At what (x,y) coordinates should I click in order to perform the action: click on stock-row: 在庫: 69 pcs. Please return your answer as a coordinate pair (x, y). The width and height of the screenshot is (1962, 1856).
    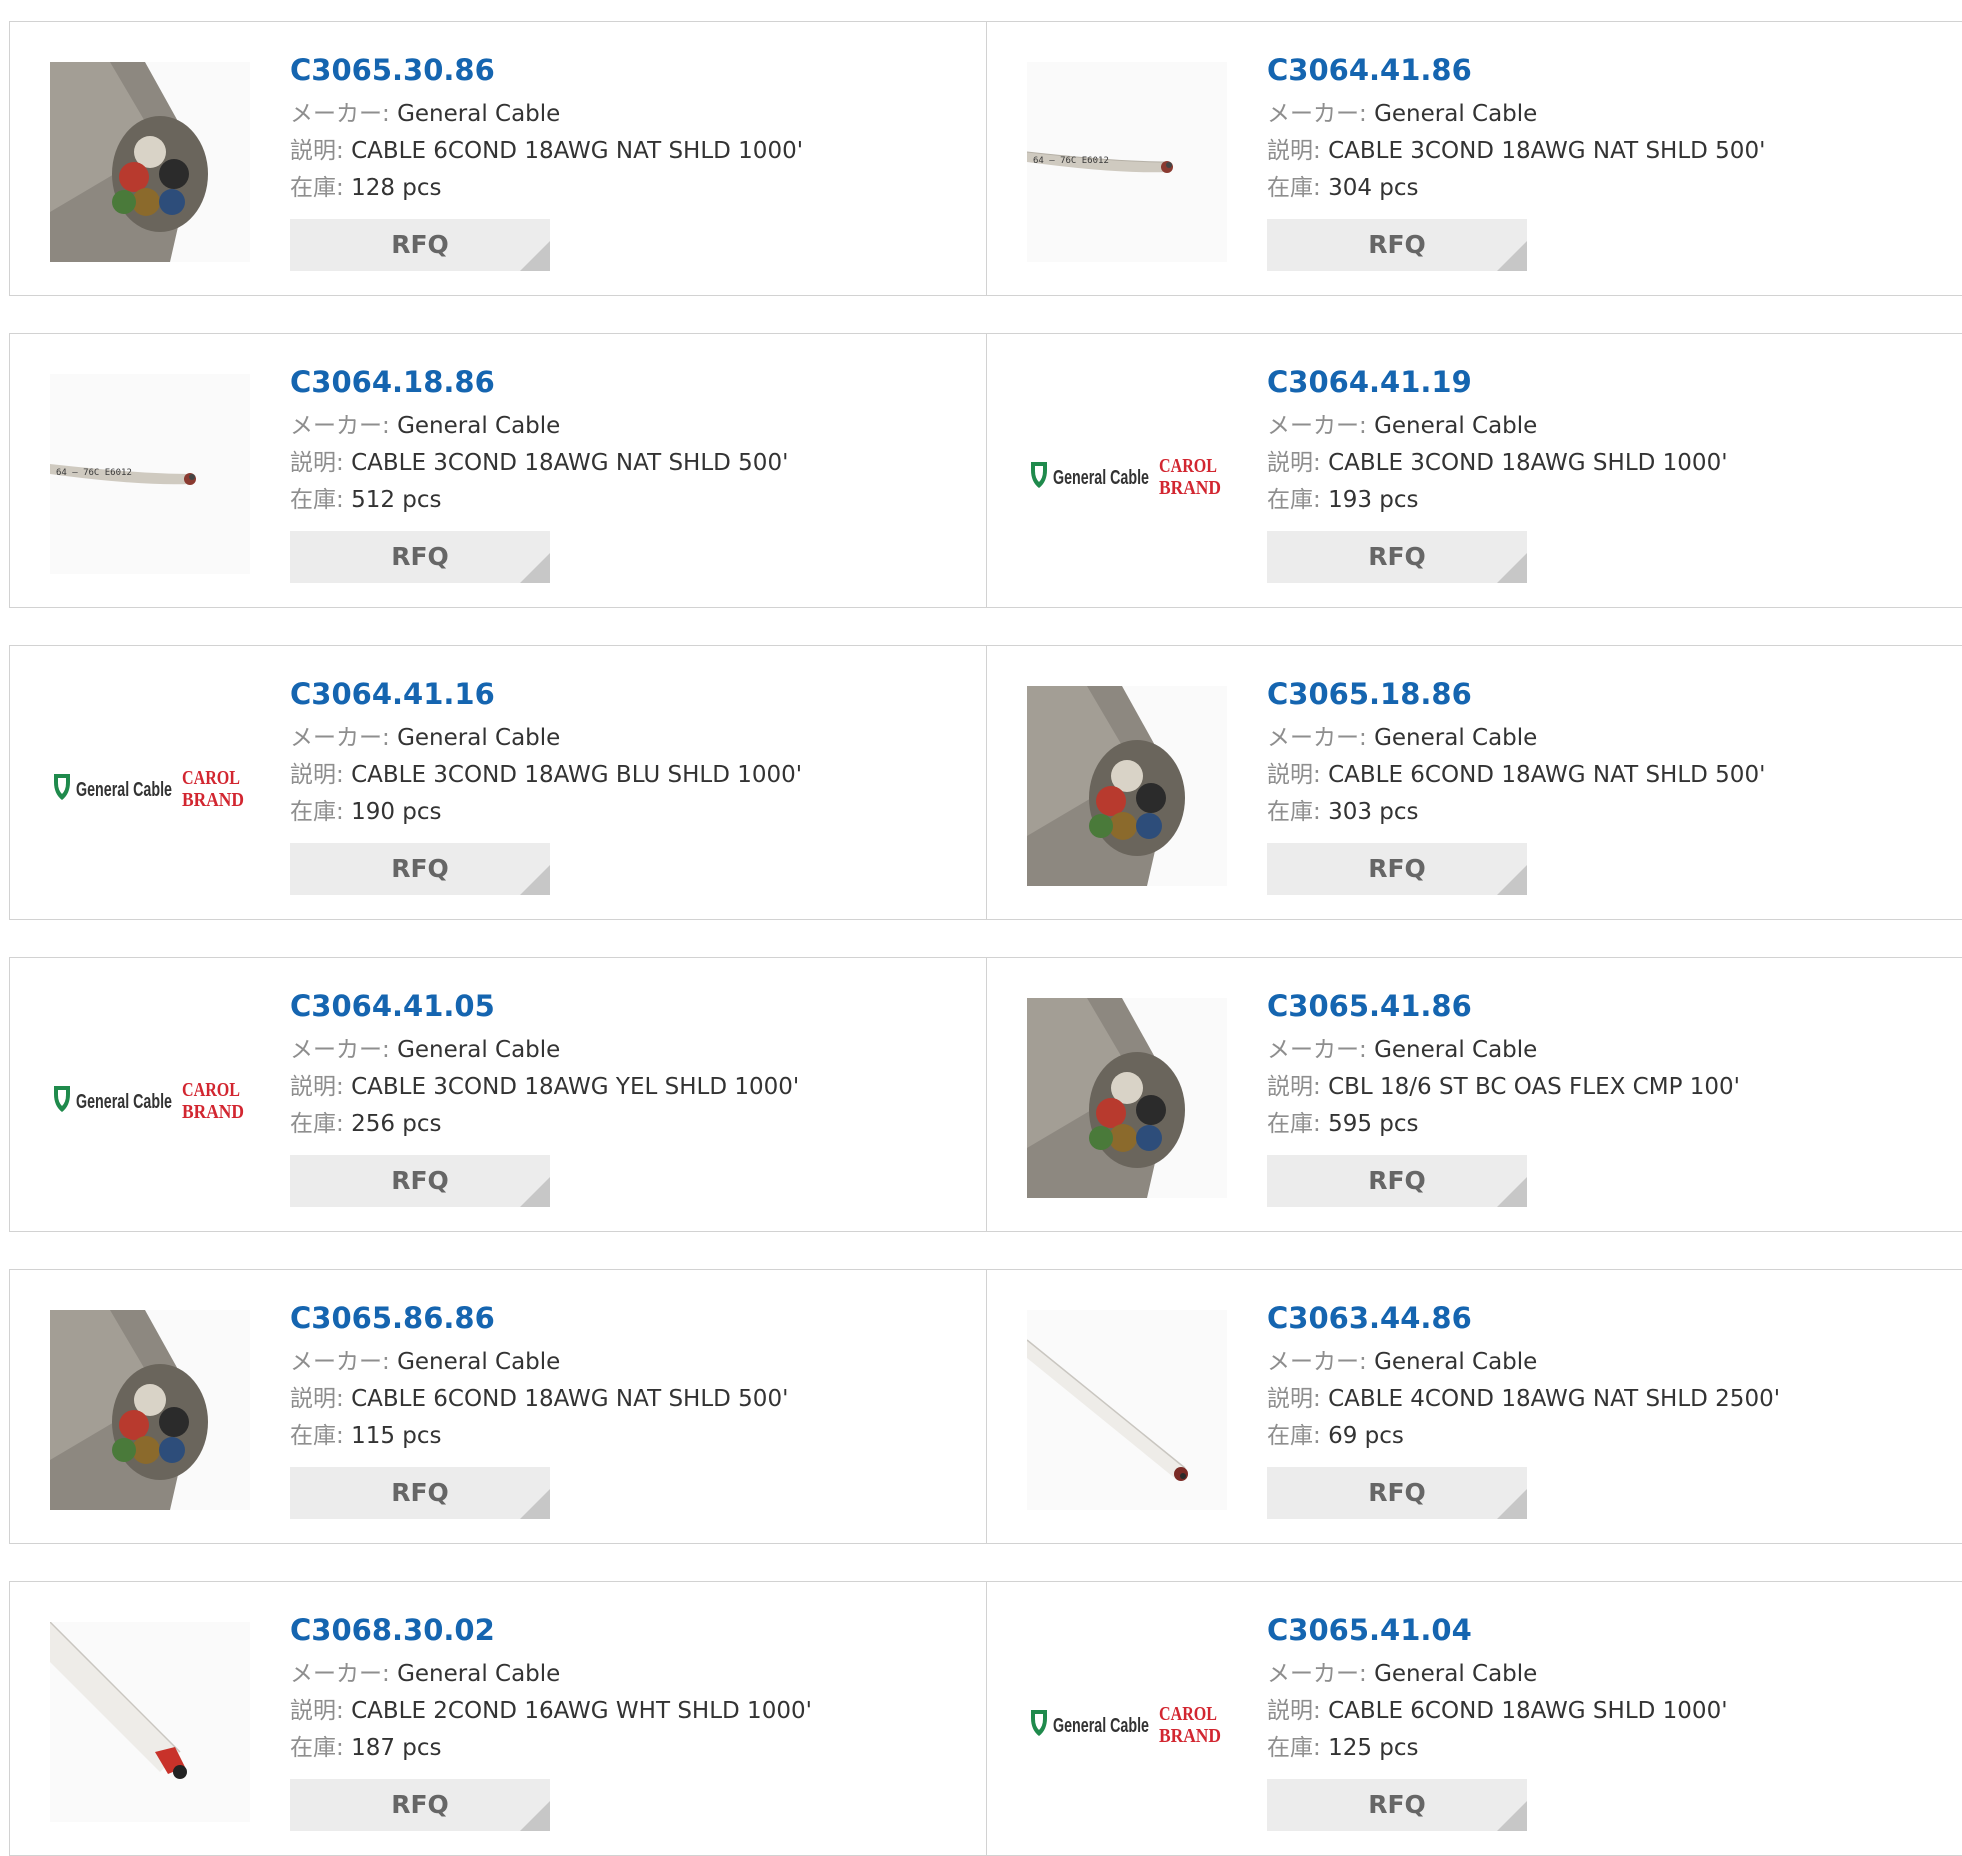
    Looking at the image, I should click on (1523, 1436).